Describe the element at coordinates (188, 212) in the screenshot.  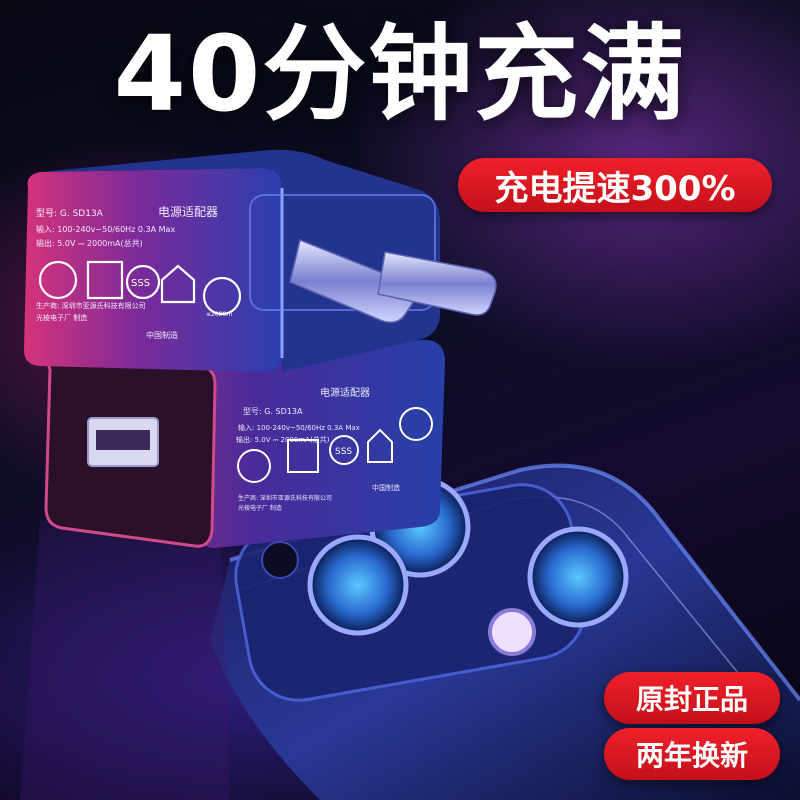
I see `label-type-top: 电源适配器` at that location.